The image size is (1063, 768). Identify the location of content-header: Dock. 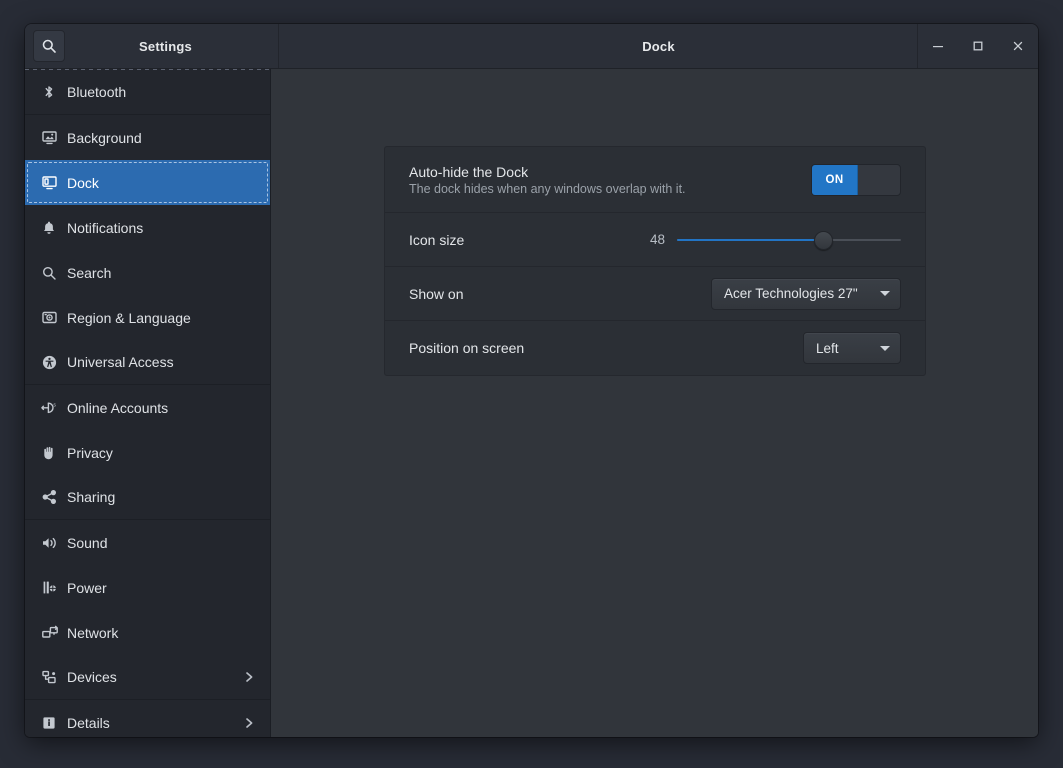
(658, 46).